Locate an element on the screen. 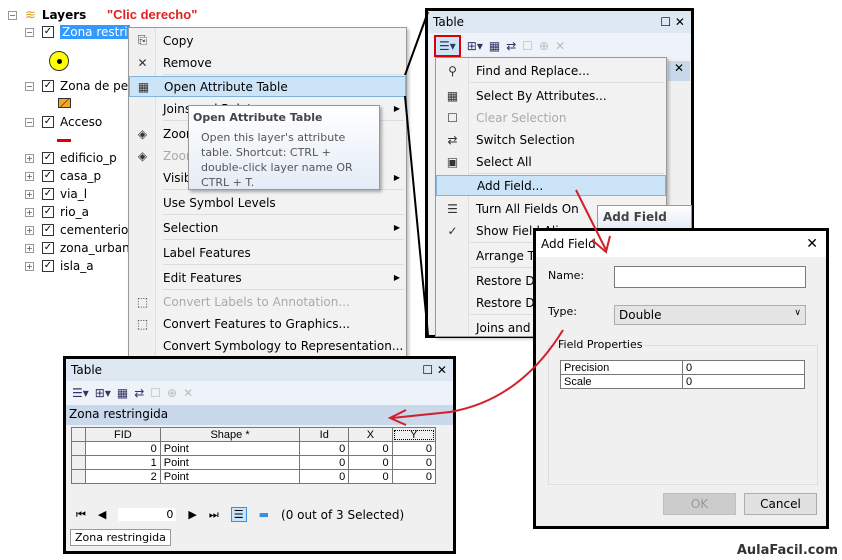 This screenshot has width=842, height=560. arrow-to-table is located at coordinates (475, 377).